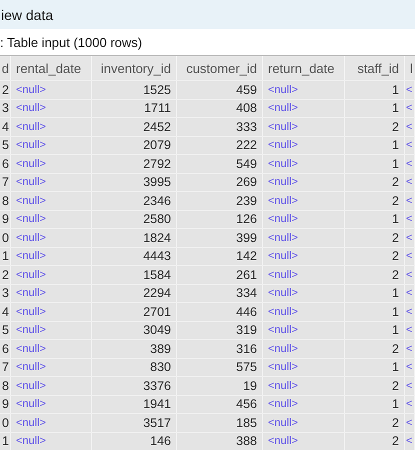  What do you see at coordinates (220, 200) in the screenshot?
I see `table-cell: 239` at bounding box center [220, 200].